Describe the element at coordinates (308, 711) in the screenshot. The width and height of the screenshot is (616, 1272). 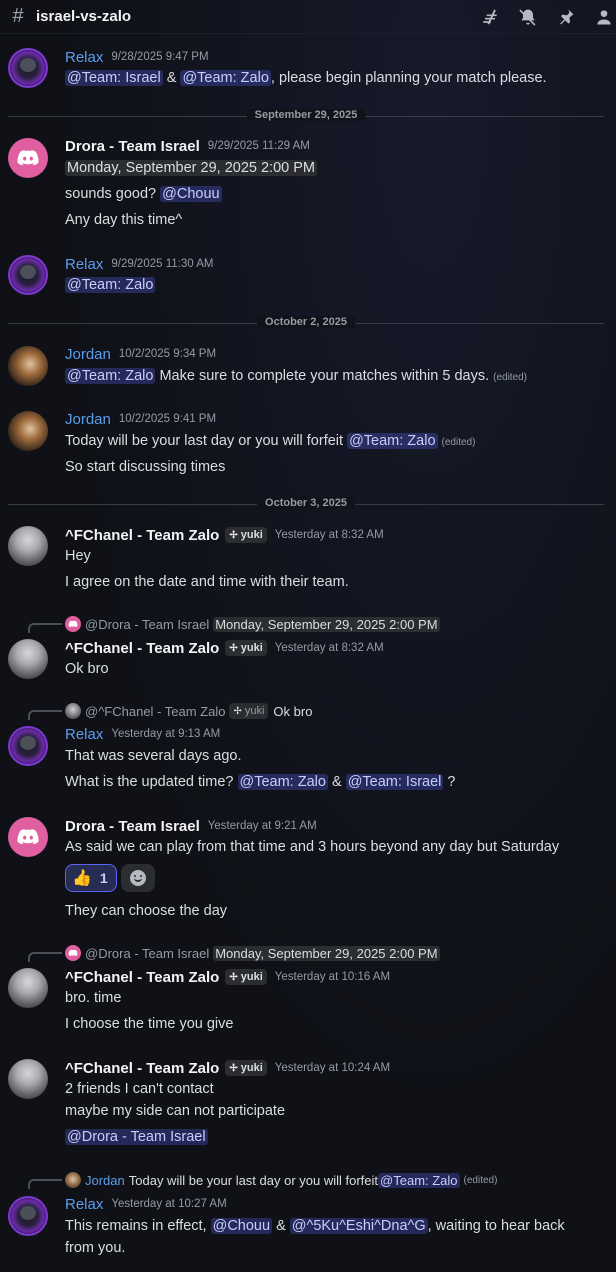
I see `reply-preview: @^FChanel - Team Zalo ✢ yuki Ok bro` at that location.